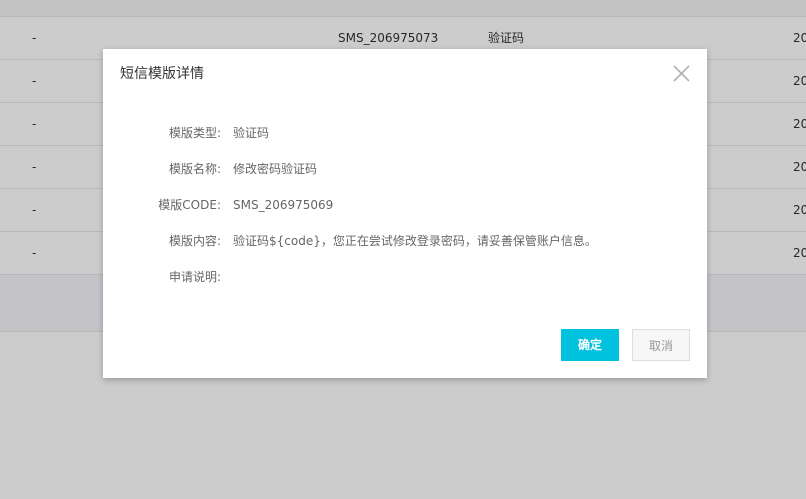 The height and width of the screenshot is (499, 806). Describe the element at coordinates (162, 74) in the screenshot. I see `dialog-title: 短信模版详情` at that location.